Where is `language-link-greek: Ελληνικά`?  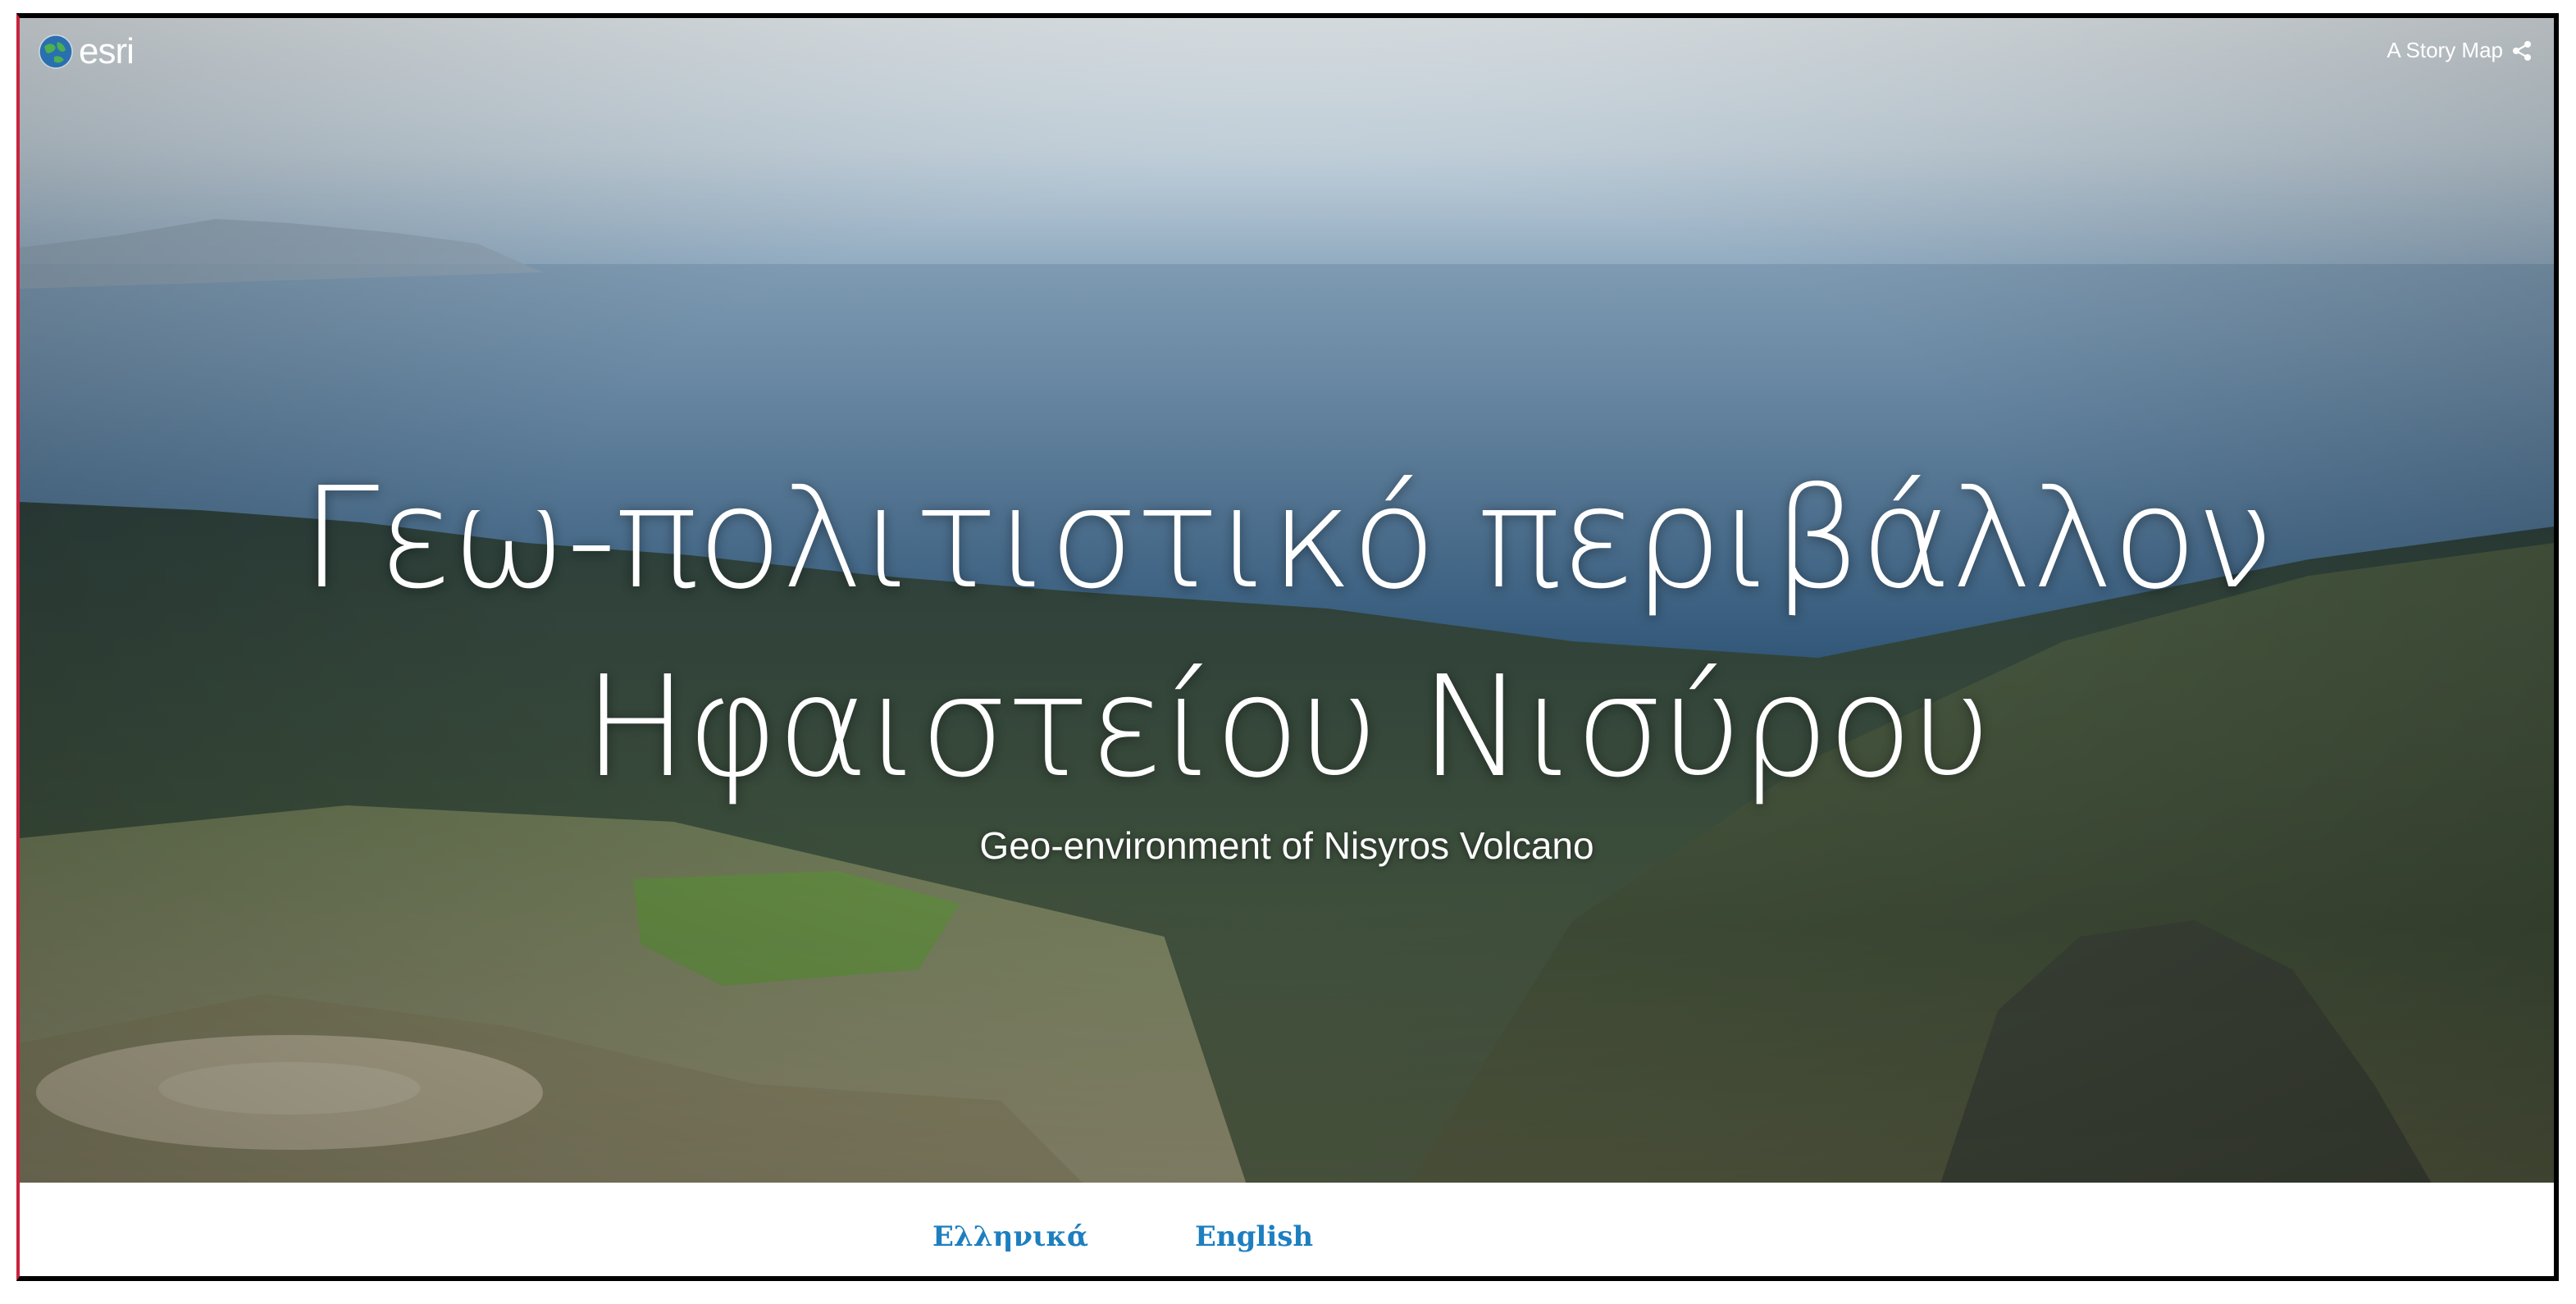 language-link-greek: Ελληνικά is located at coordinates (1010, 1236).